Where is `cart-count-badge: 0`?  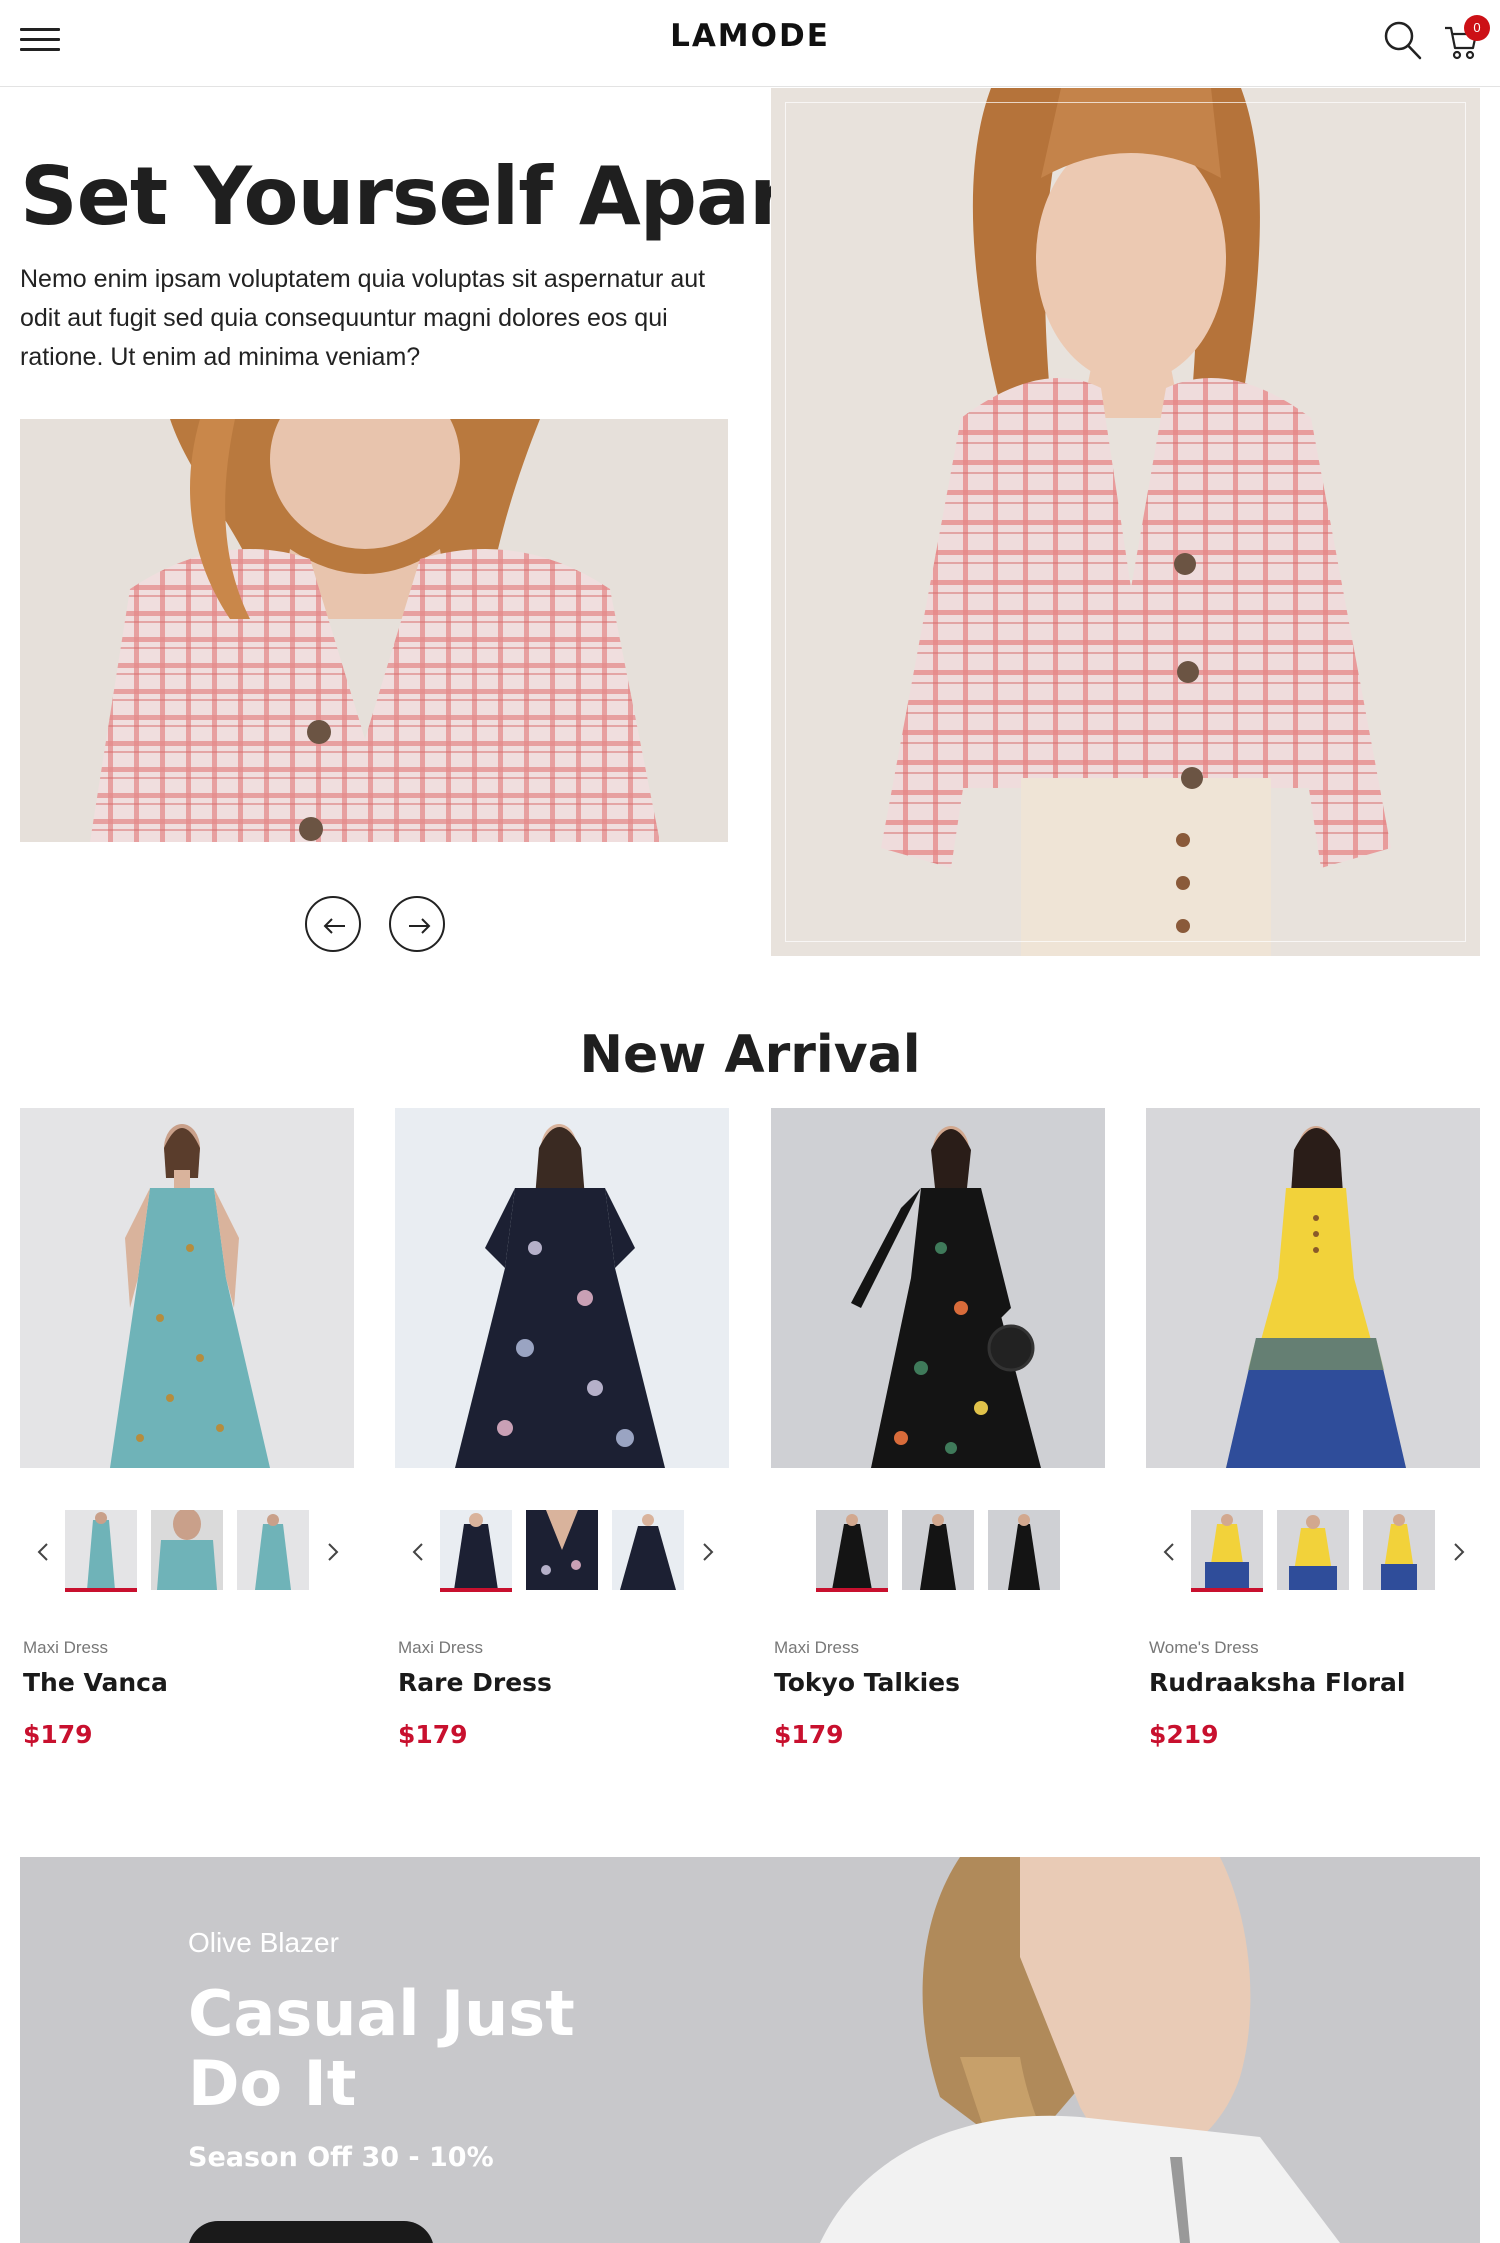
cart-count-badge: 0 is located at coordinates (1477, 28).